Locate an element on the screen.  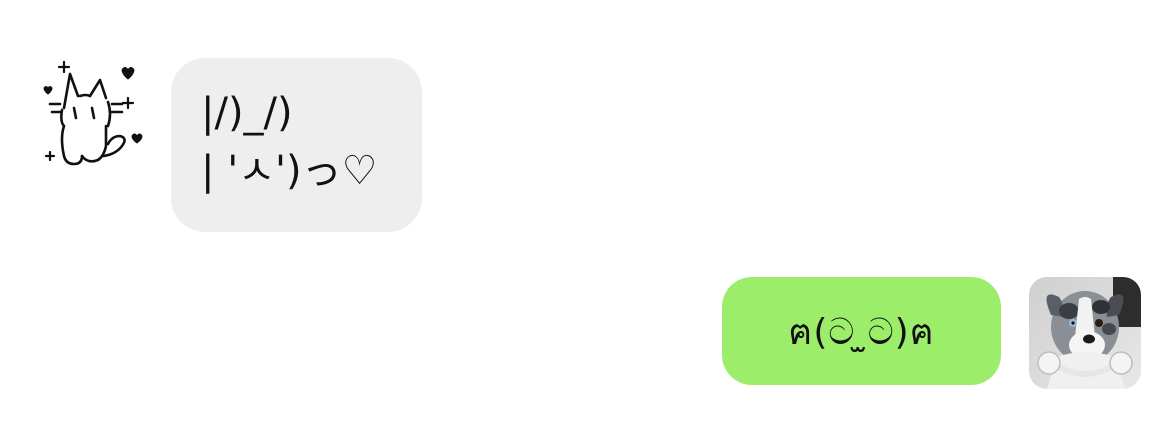
message-line: |/)_/) is located at coordinates (247, 113).